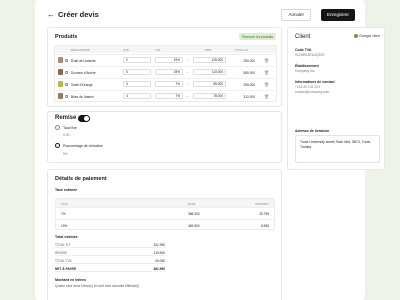  I want to click on qty-input: 2, so click(137, 60).